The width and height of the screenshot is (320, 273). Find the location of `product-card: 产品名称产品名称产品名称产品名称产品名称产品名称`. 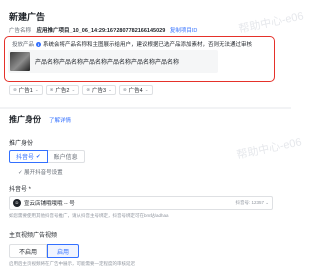

product-card: 产品名称产品名称产品名称产品名称产品名称产品名称 is located at coordinates (113, 61).